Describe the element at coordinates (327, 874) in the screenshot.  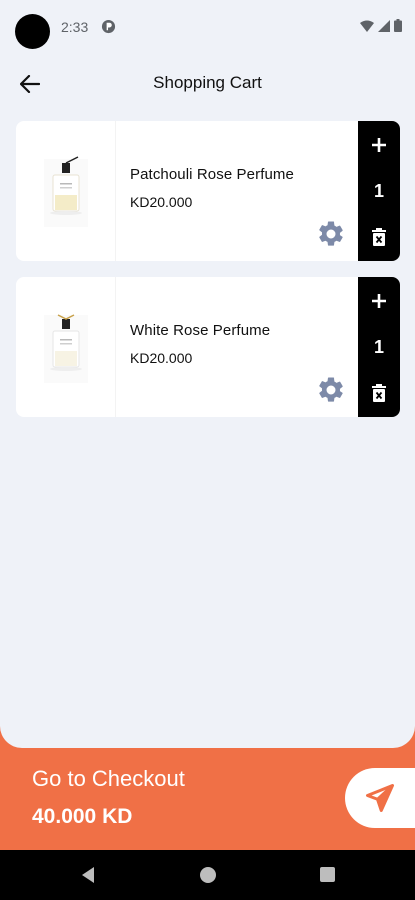
I see `nav-recents-button` at that location.